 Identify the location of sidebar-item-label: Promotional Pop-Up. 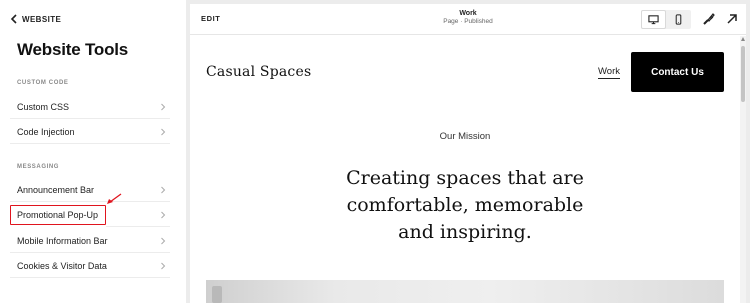
(58, 215).